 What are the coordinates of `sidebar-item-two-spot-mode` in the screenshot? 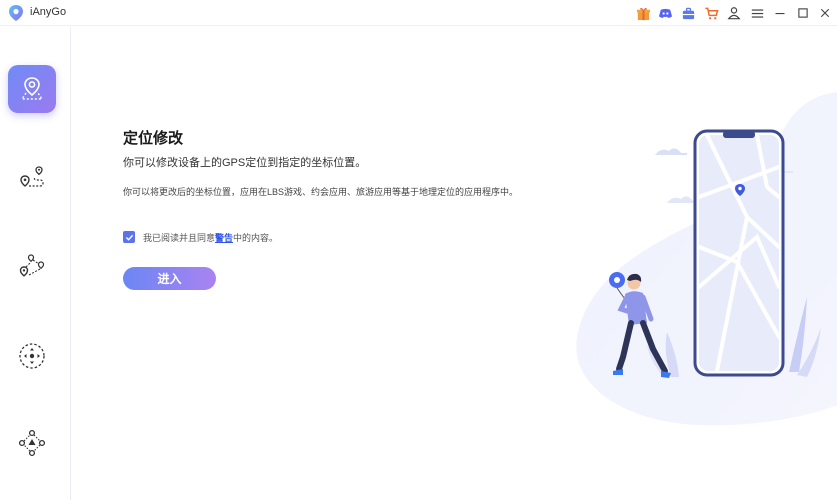 It's located at (32, 178).